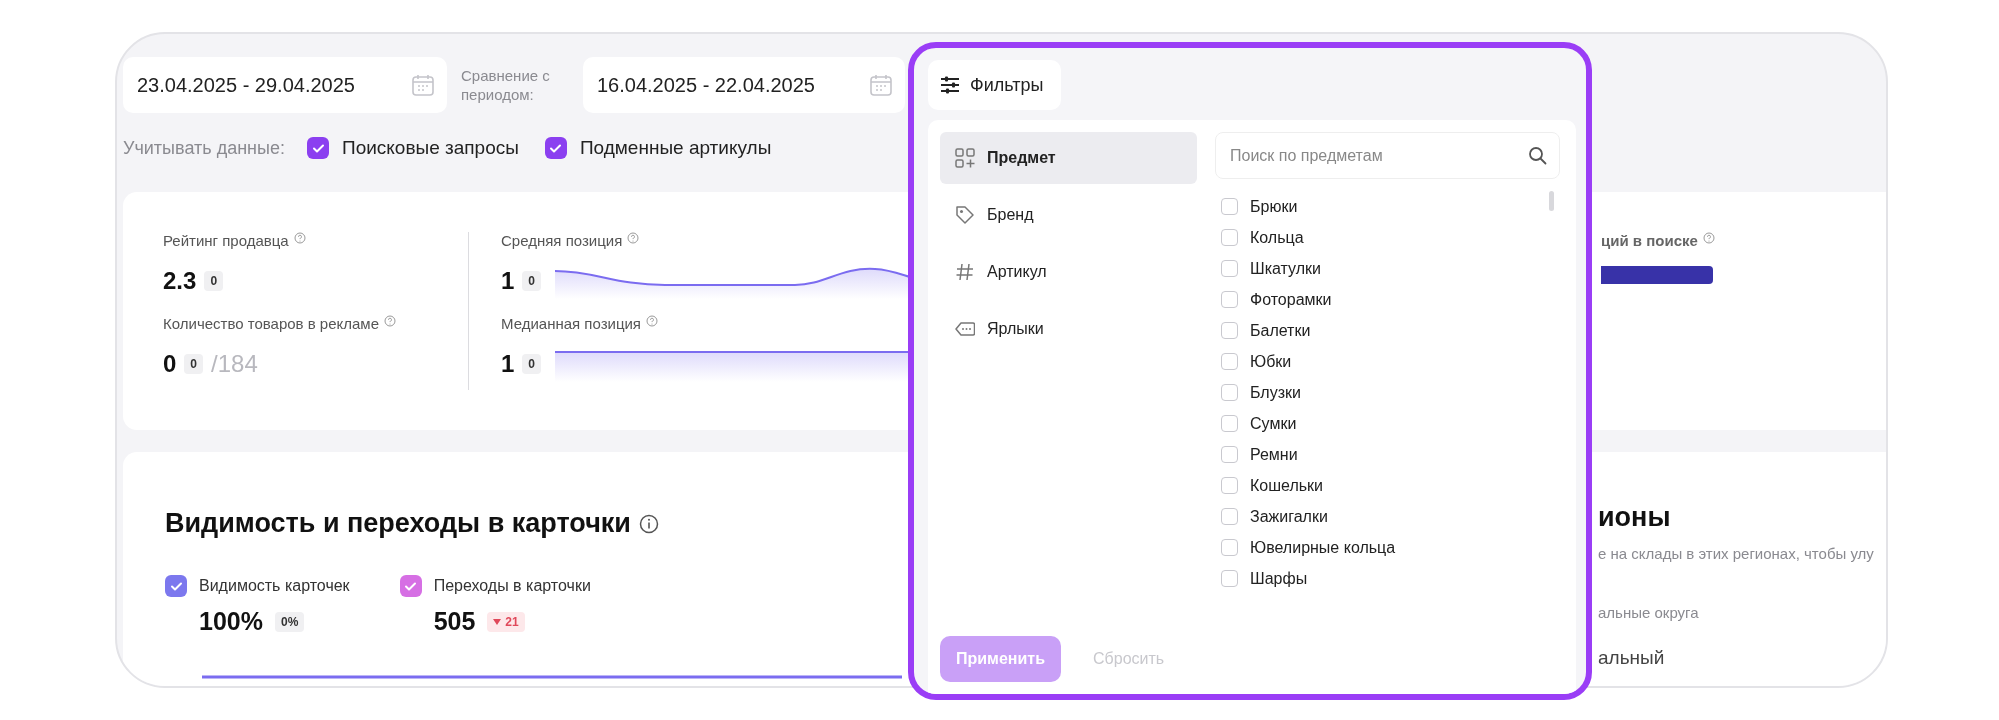 The width and height of the screenshot is (1999, 720). What do you see at coordinates (226, 240) in the screenshot?
I see `stat-label: Рейтинг продавца` at bounding box center [226, 240].